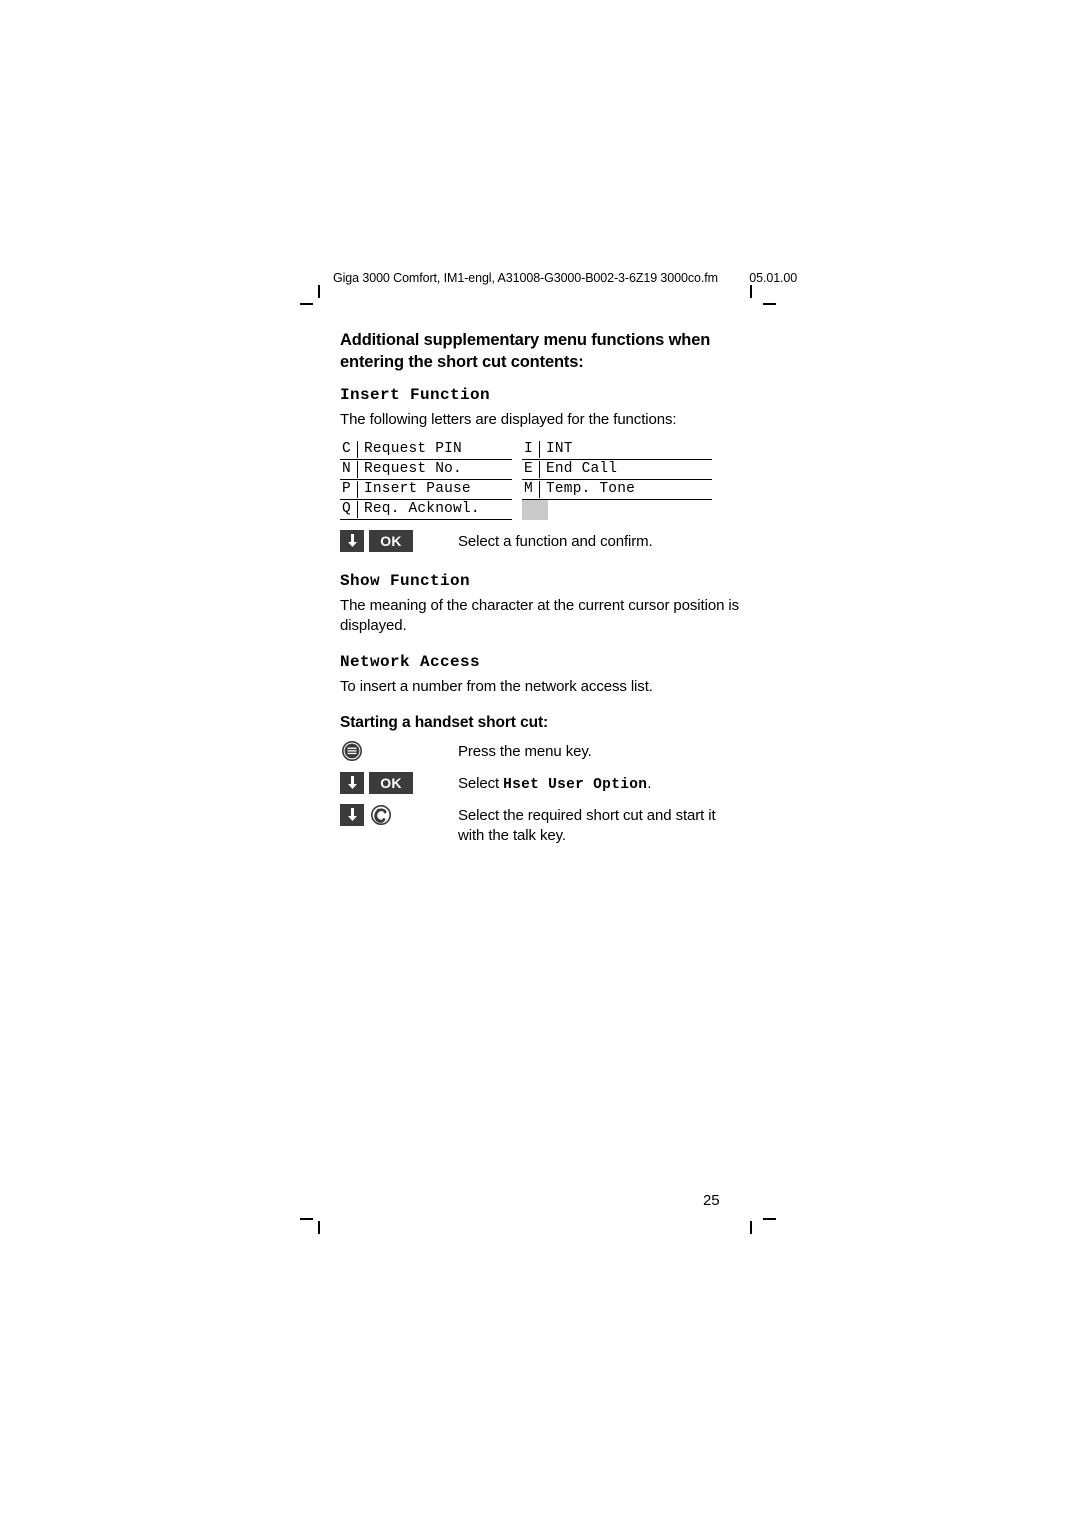 This screenshot has height=1528, width=1080. I want to click on table-row: Q Req. Acknowl., so click(526, 509).